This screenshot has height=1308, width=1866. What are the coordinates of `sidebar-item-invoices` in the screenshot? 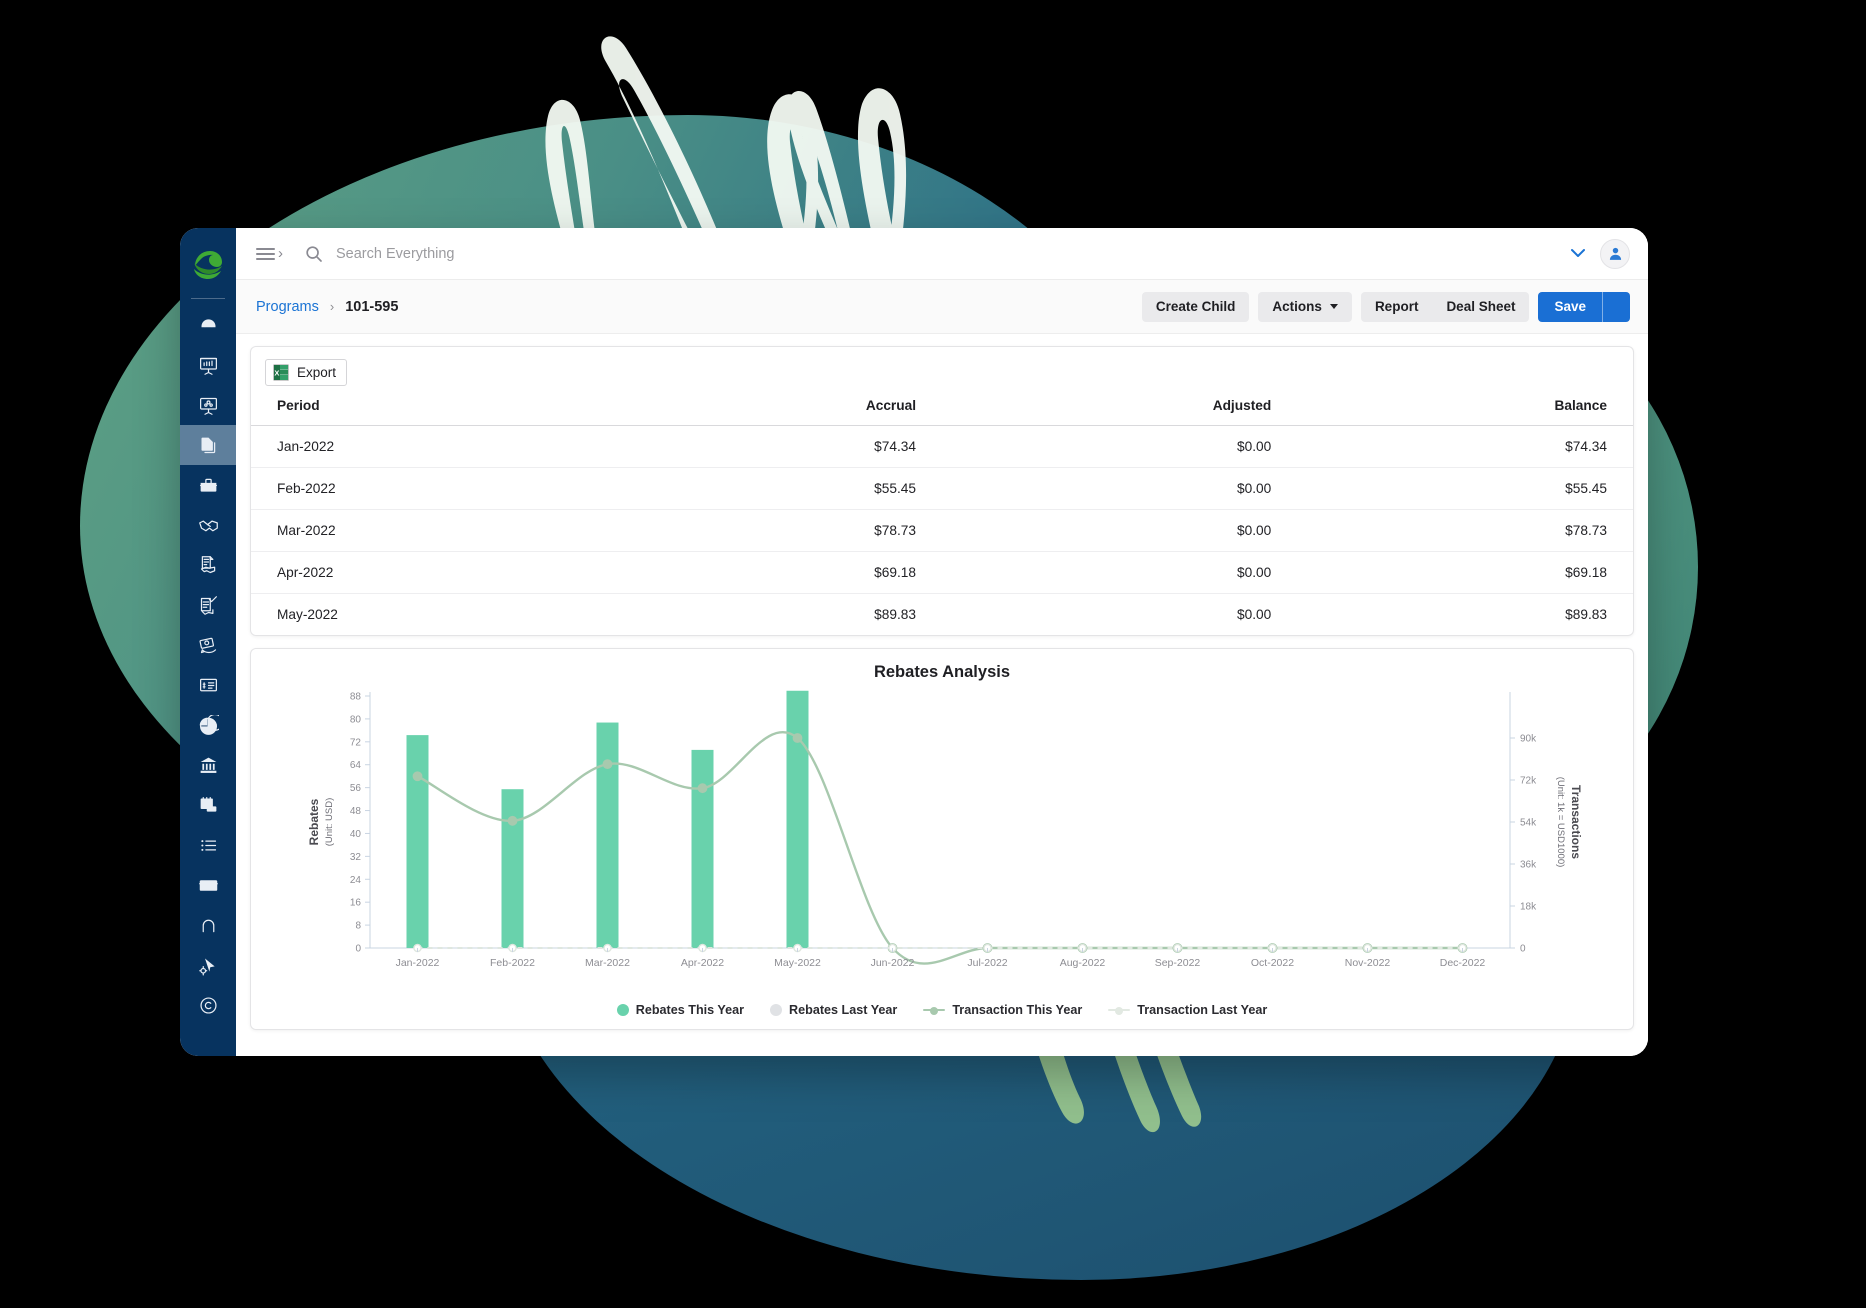 It's located at (208, 685).